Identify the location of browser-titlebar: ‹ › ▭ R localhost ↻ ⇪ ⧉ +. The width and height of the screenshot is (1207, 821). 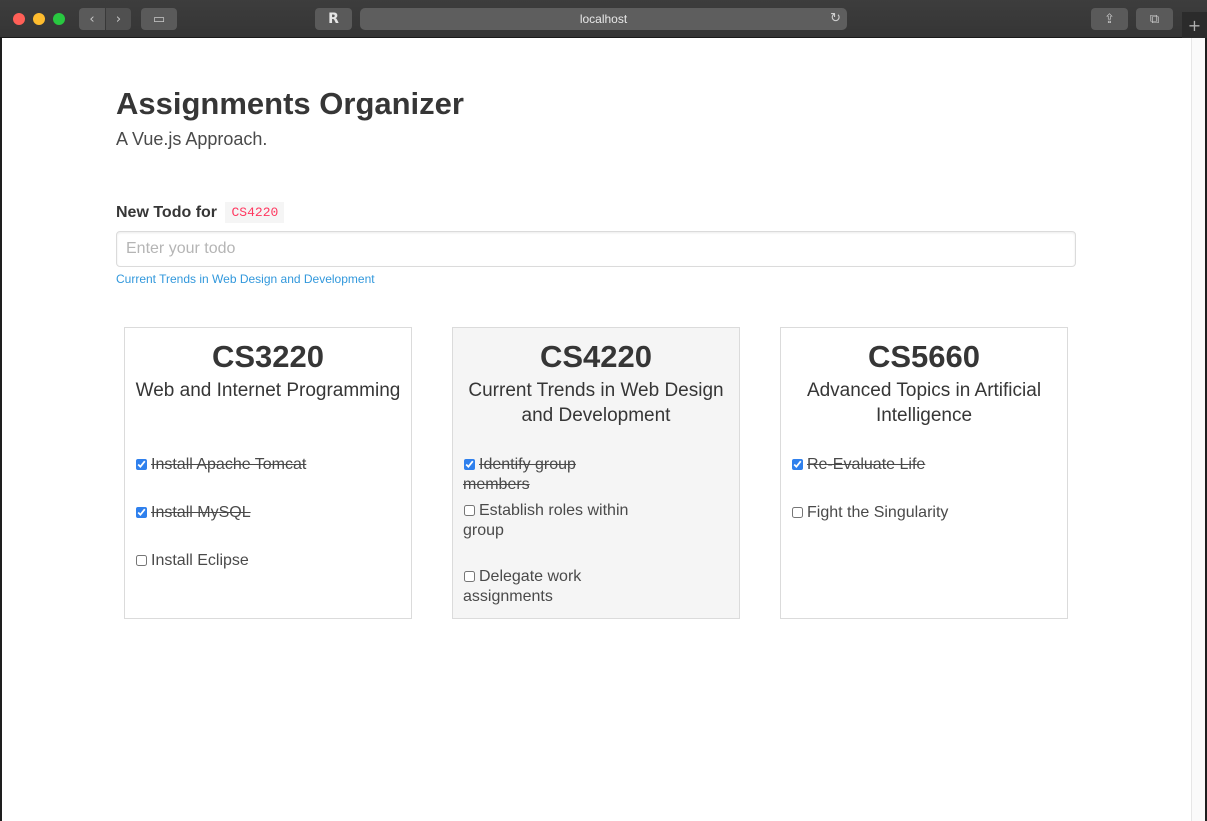
(603, 19).